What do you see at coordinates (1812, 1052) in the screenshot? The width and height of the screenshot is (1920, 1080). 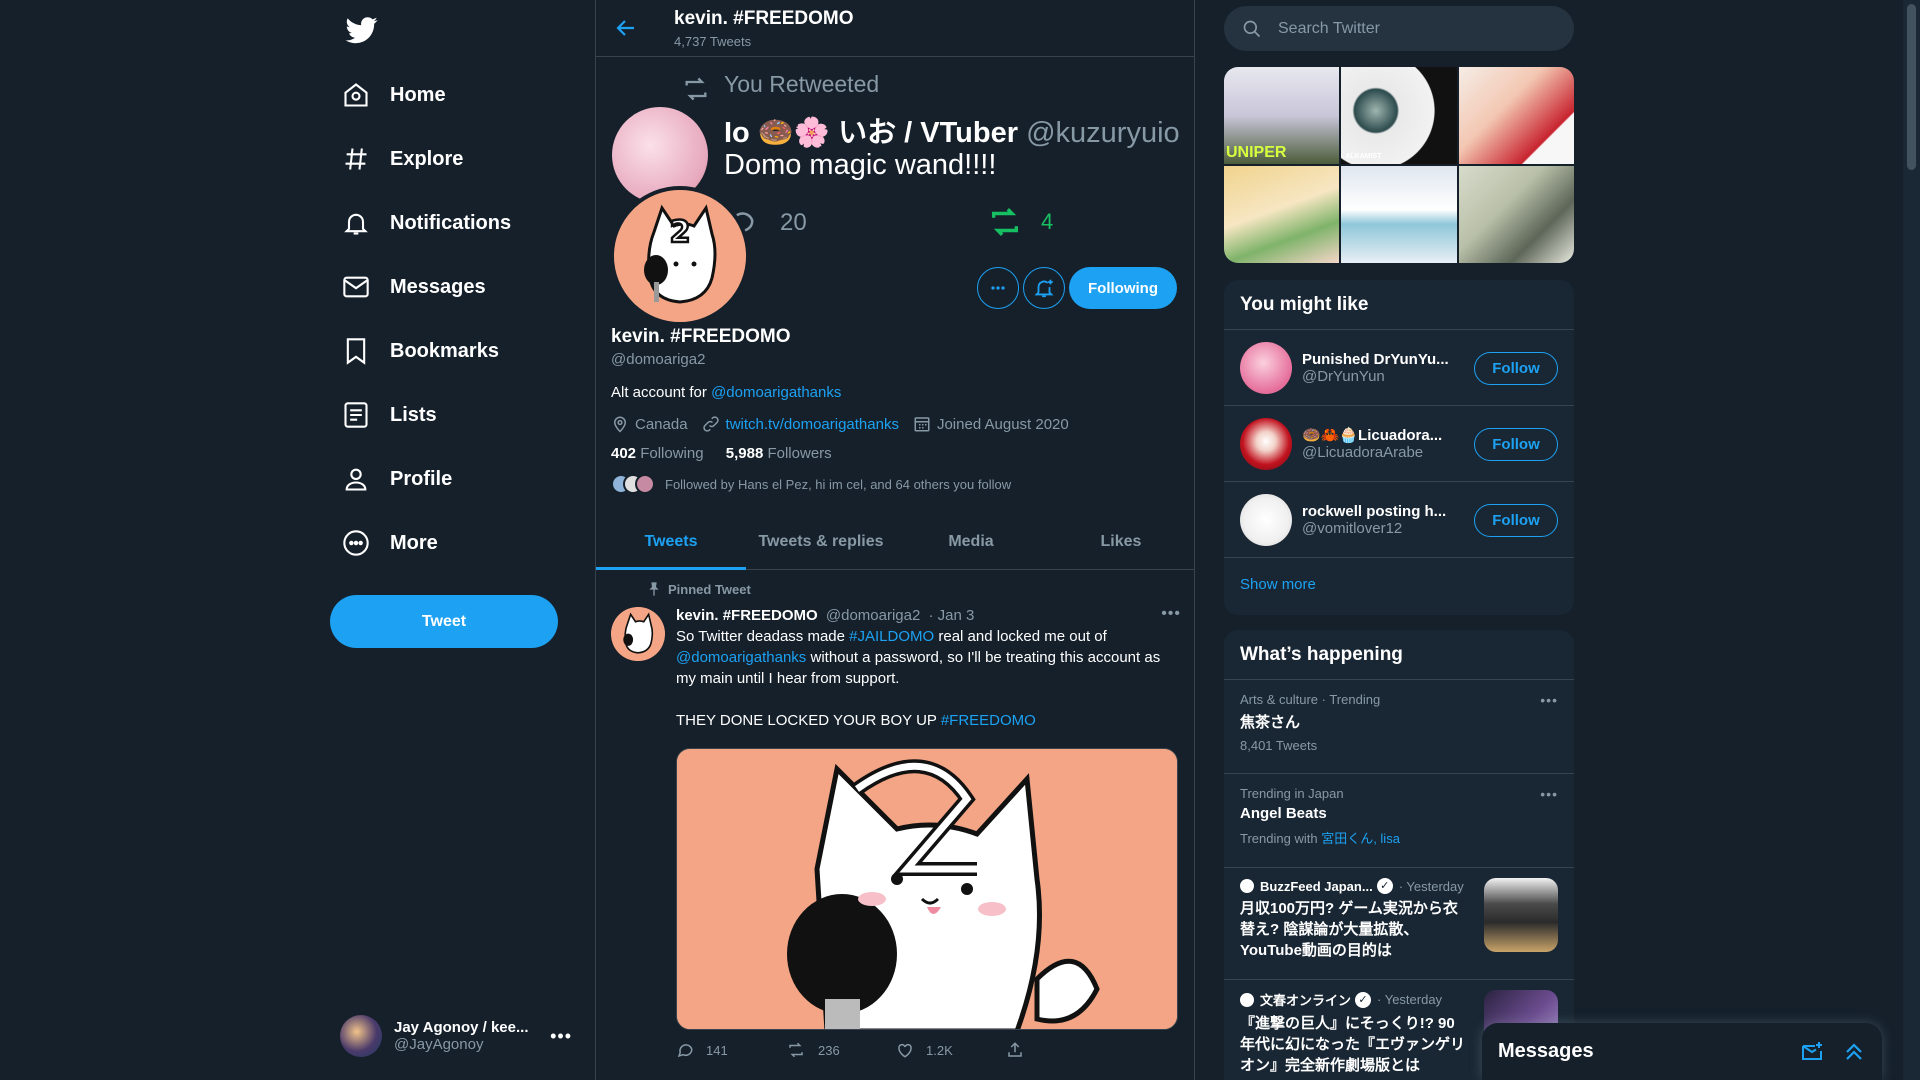 I see `new-message-icon` at bounding box center [1812, 1052].